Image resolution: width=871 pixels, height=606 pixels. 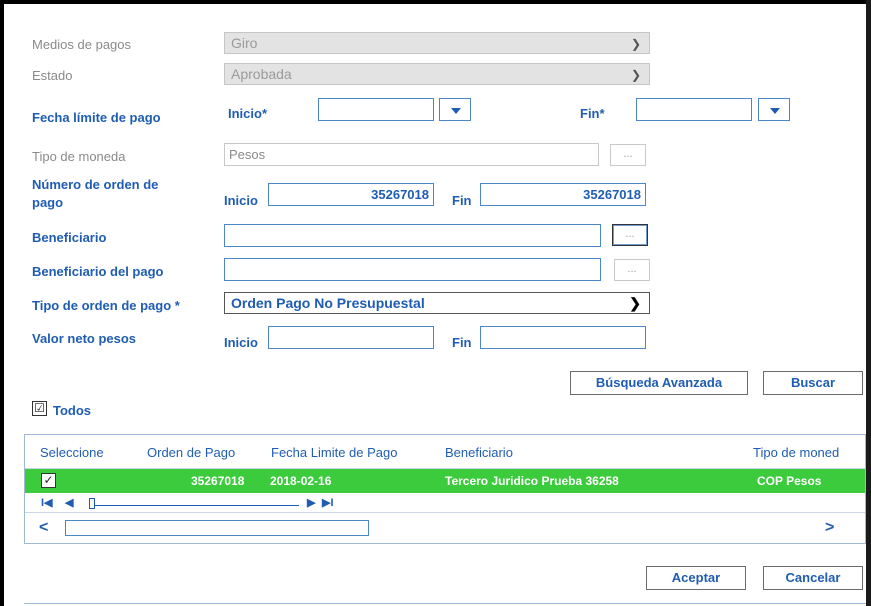 I want to click on aceptar-button: Aceptar, so click(x=696, y=578).